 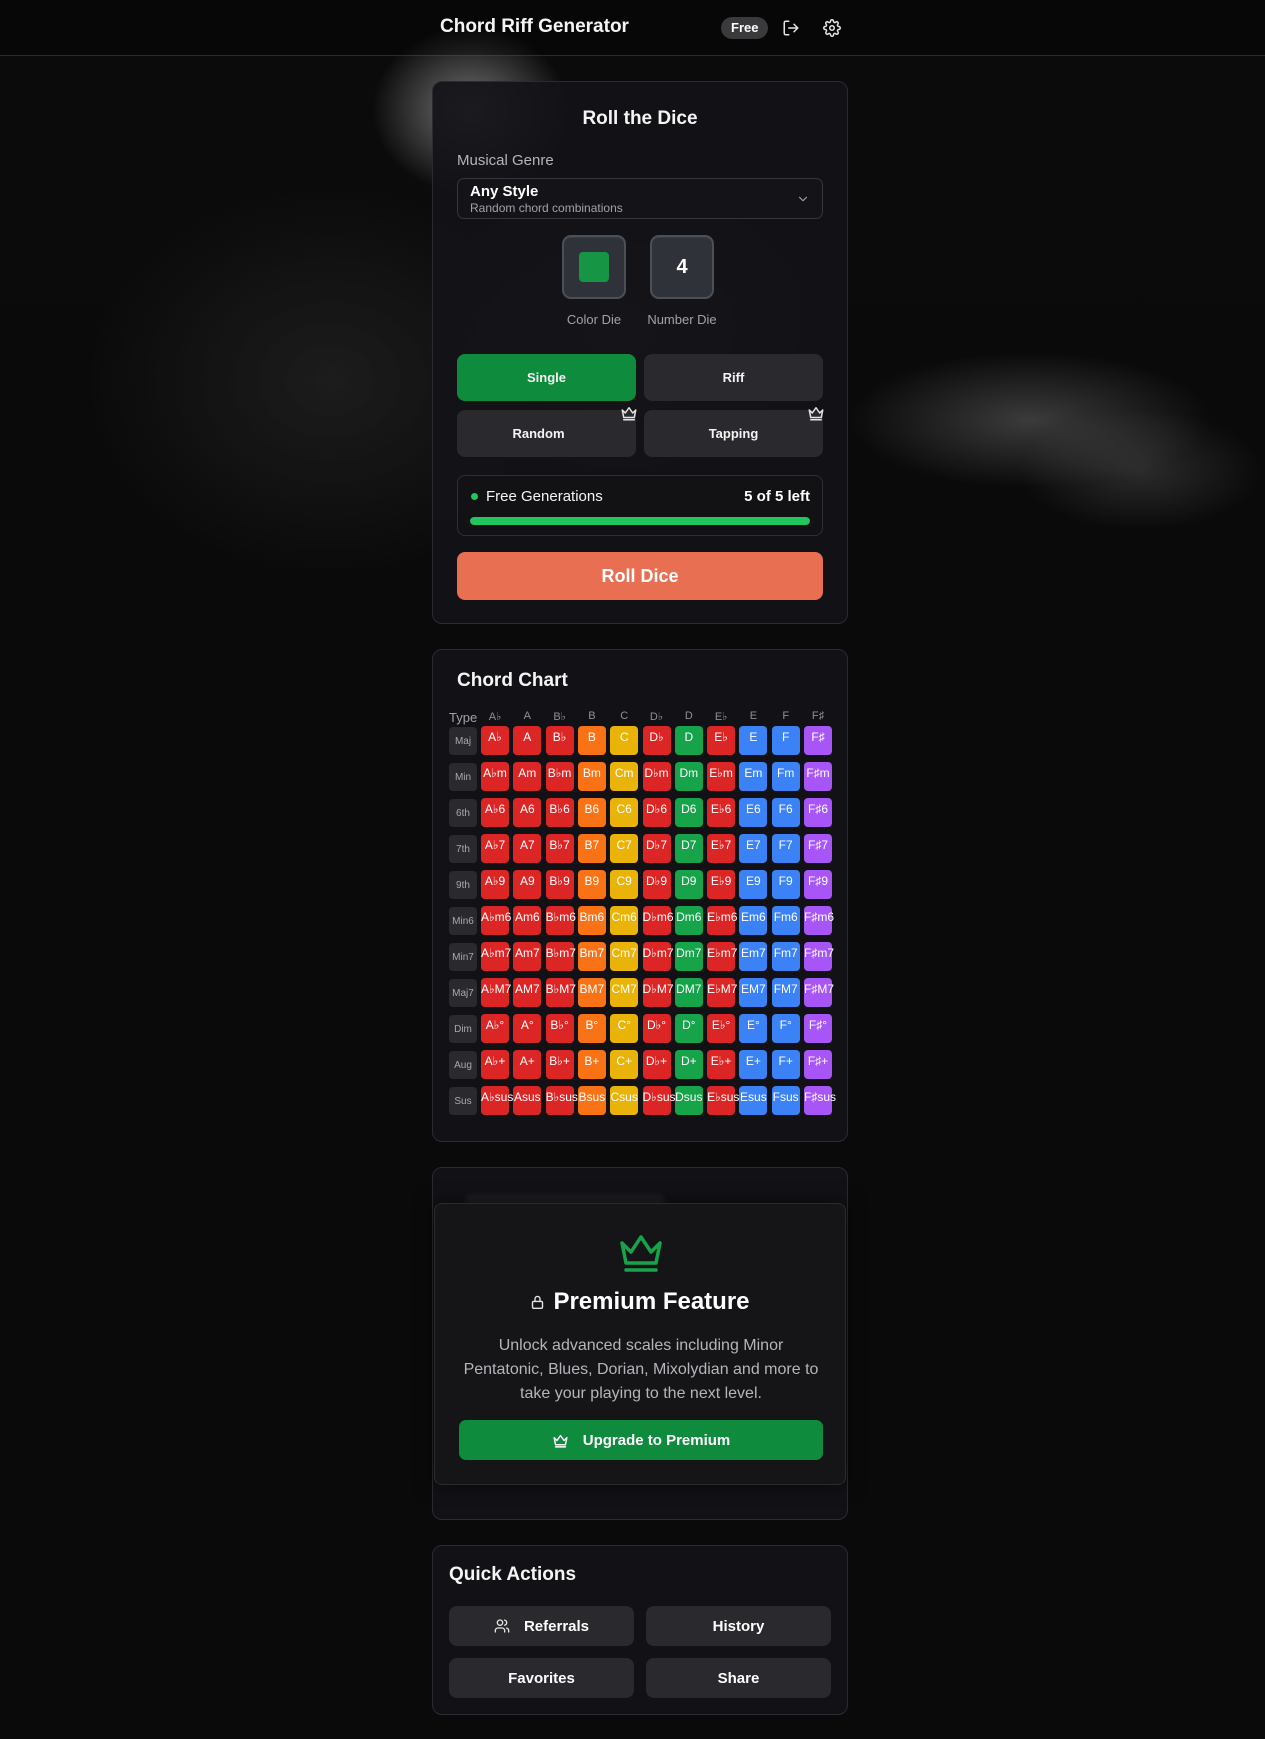 I want to click on chord-cell: D♭7, so click(x=656, y=848).